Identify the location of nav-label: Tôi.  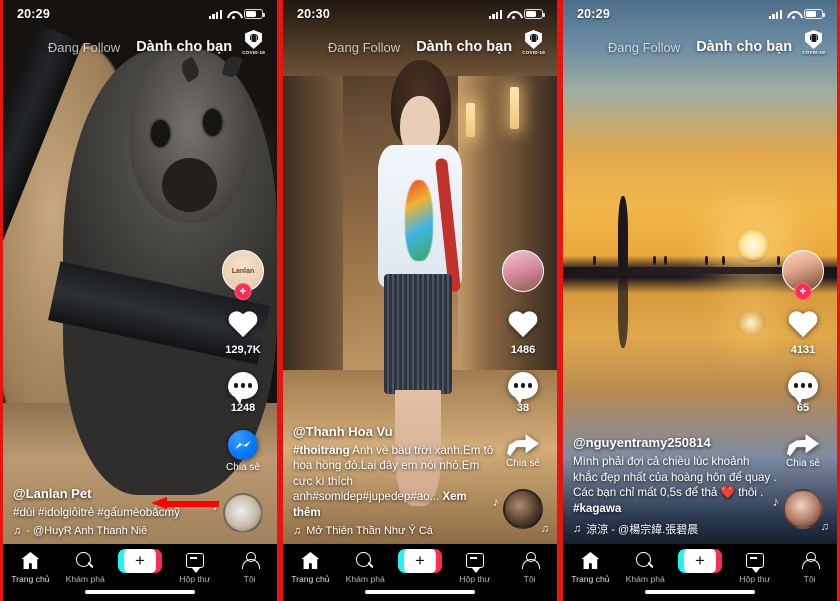
(249, 579).